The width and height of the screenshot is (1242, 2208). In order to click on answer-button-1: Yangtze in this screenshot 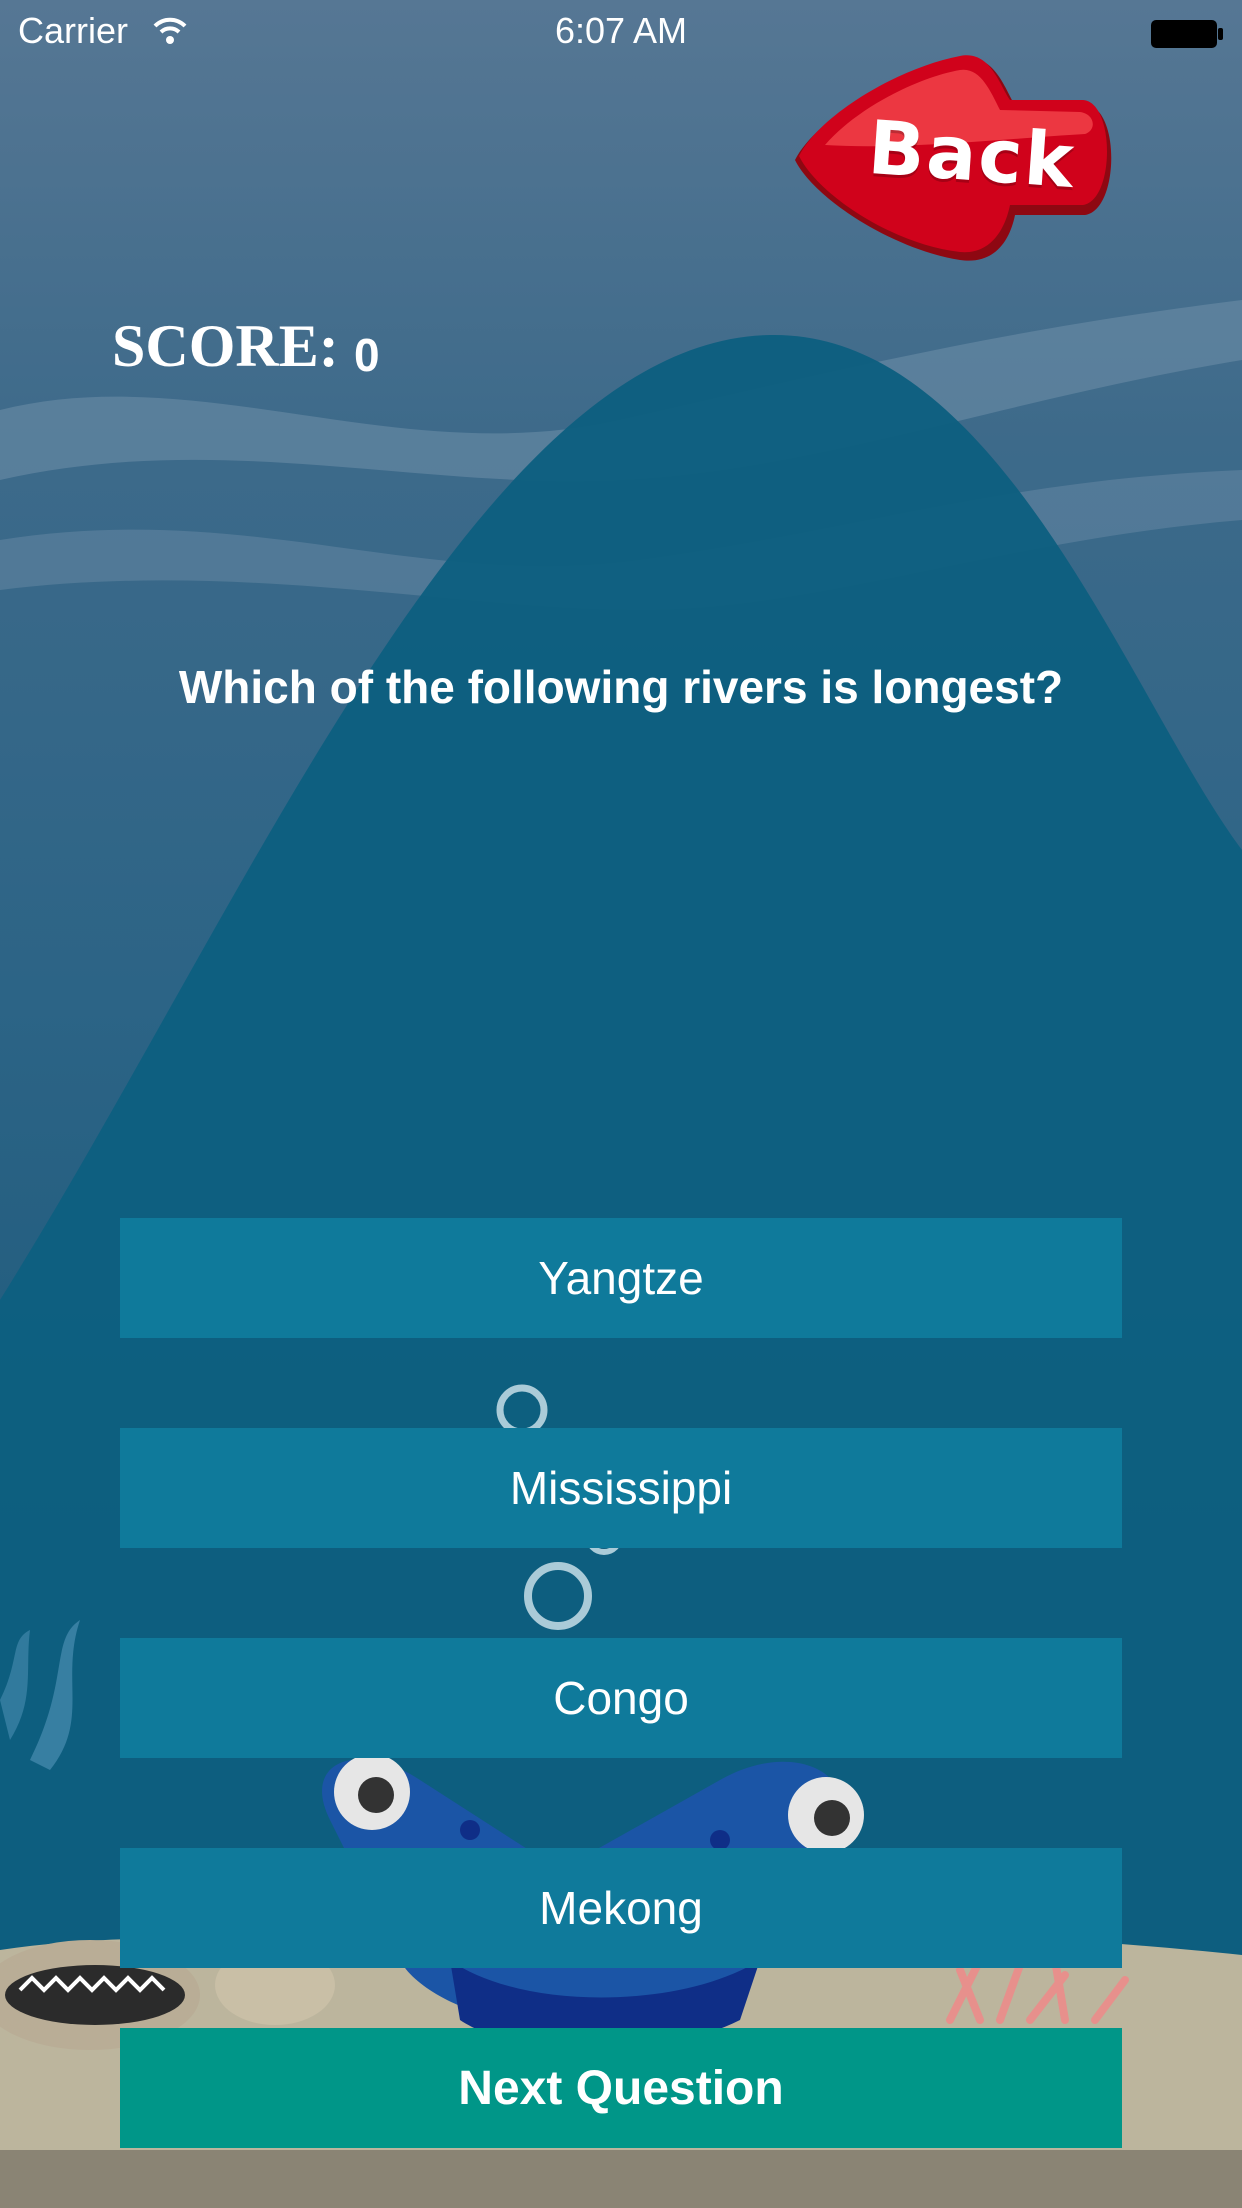, I will do `click(621, 1278)`.